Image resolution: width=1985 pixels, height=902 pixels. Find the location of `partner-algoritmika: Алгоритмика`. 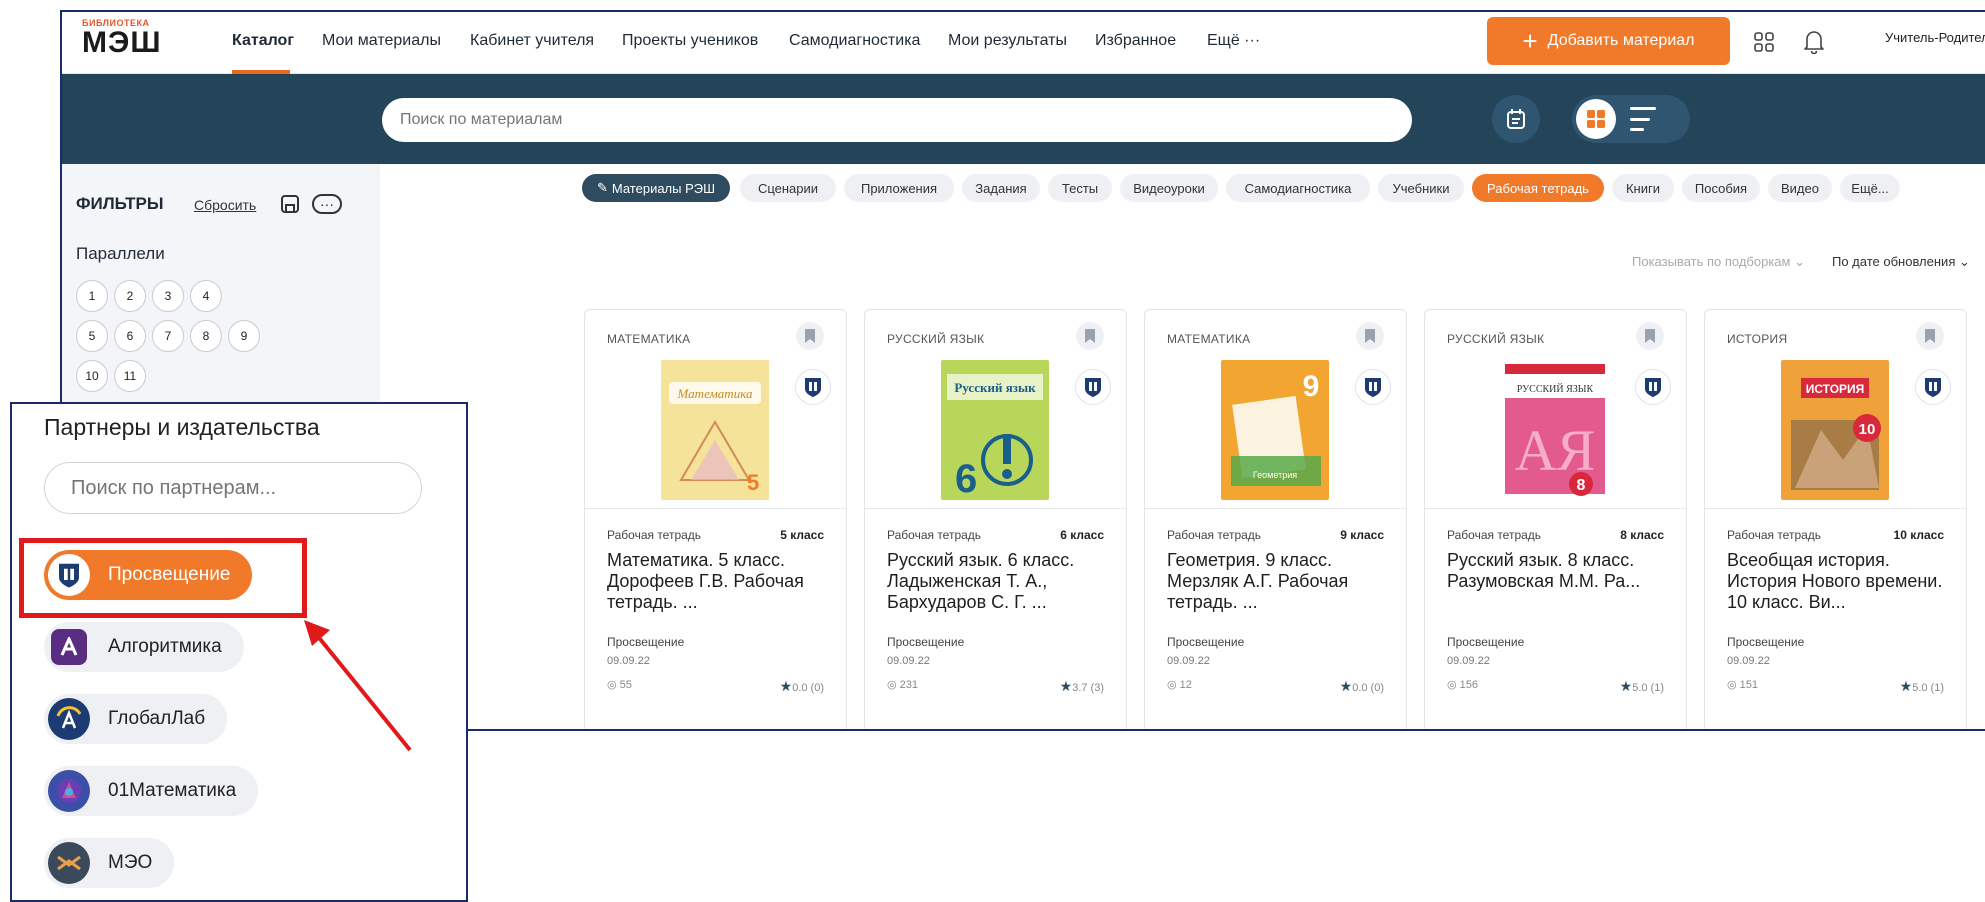

partner-algoritmika: Алгоритмика is located at coordinates (144, 647).